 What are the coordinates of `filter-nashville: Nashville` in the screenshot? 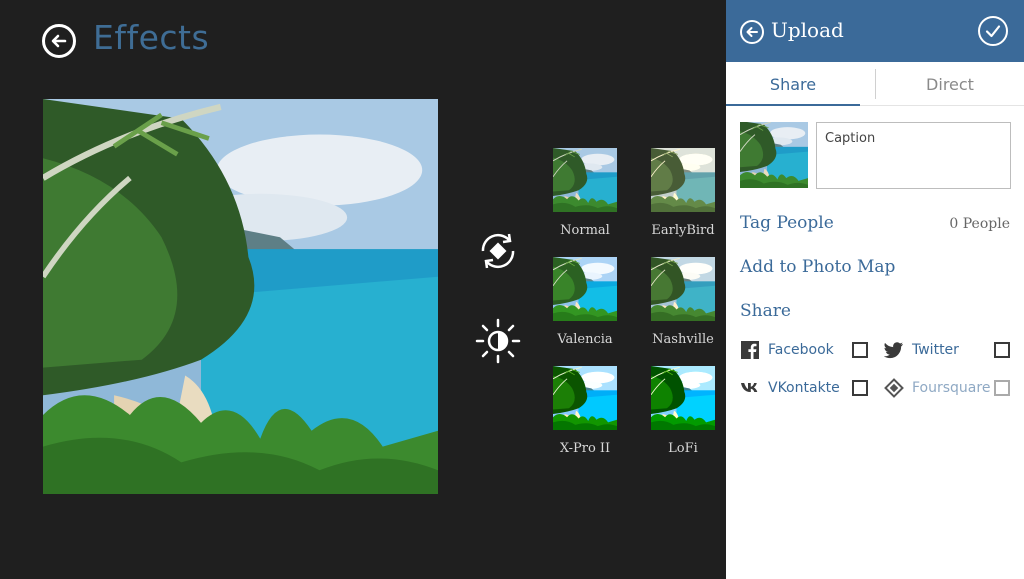 It's located at (683, 302).